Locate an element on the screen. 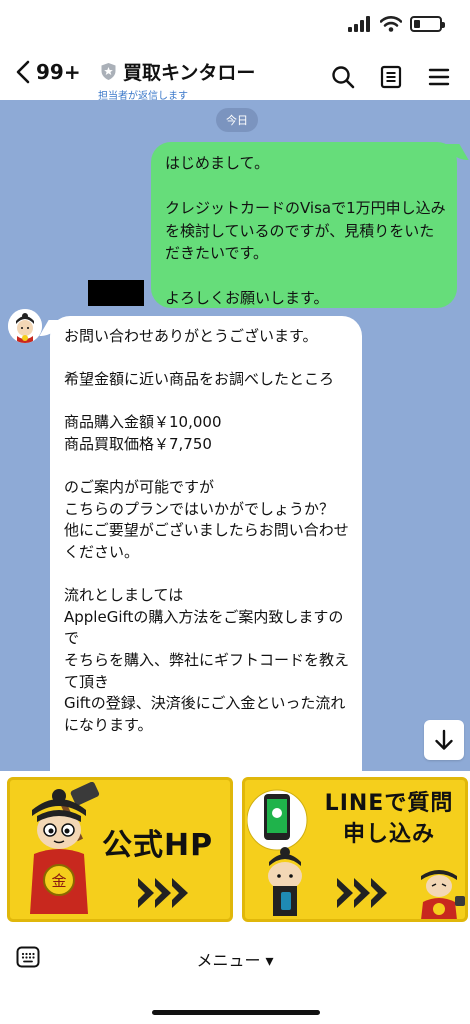 The height and width of the screenshot is (1024, 470). status-bar is located at coordinates (235, 26).